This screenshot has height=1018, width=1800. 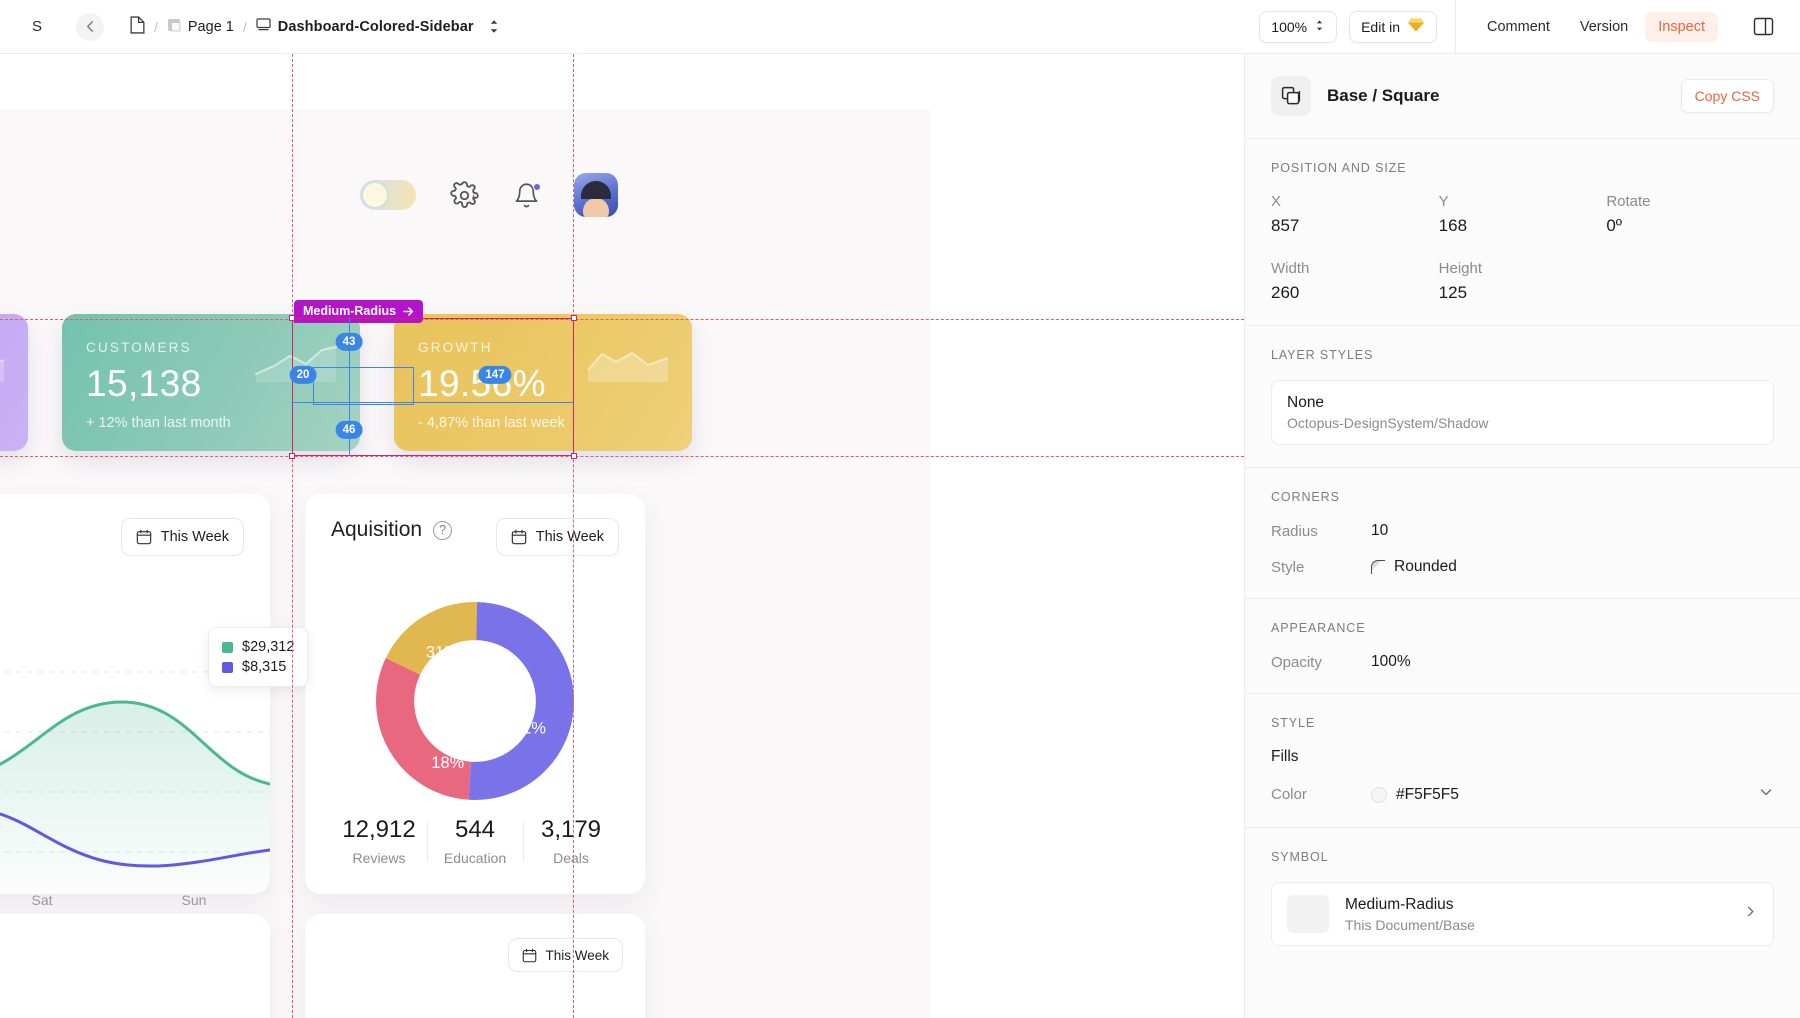 I want to click on symbol-path: This Document/Base, so click(x=1410, y=924).